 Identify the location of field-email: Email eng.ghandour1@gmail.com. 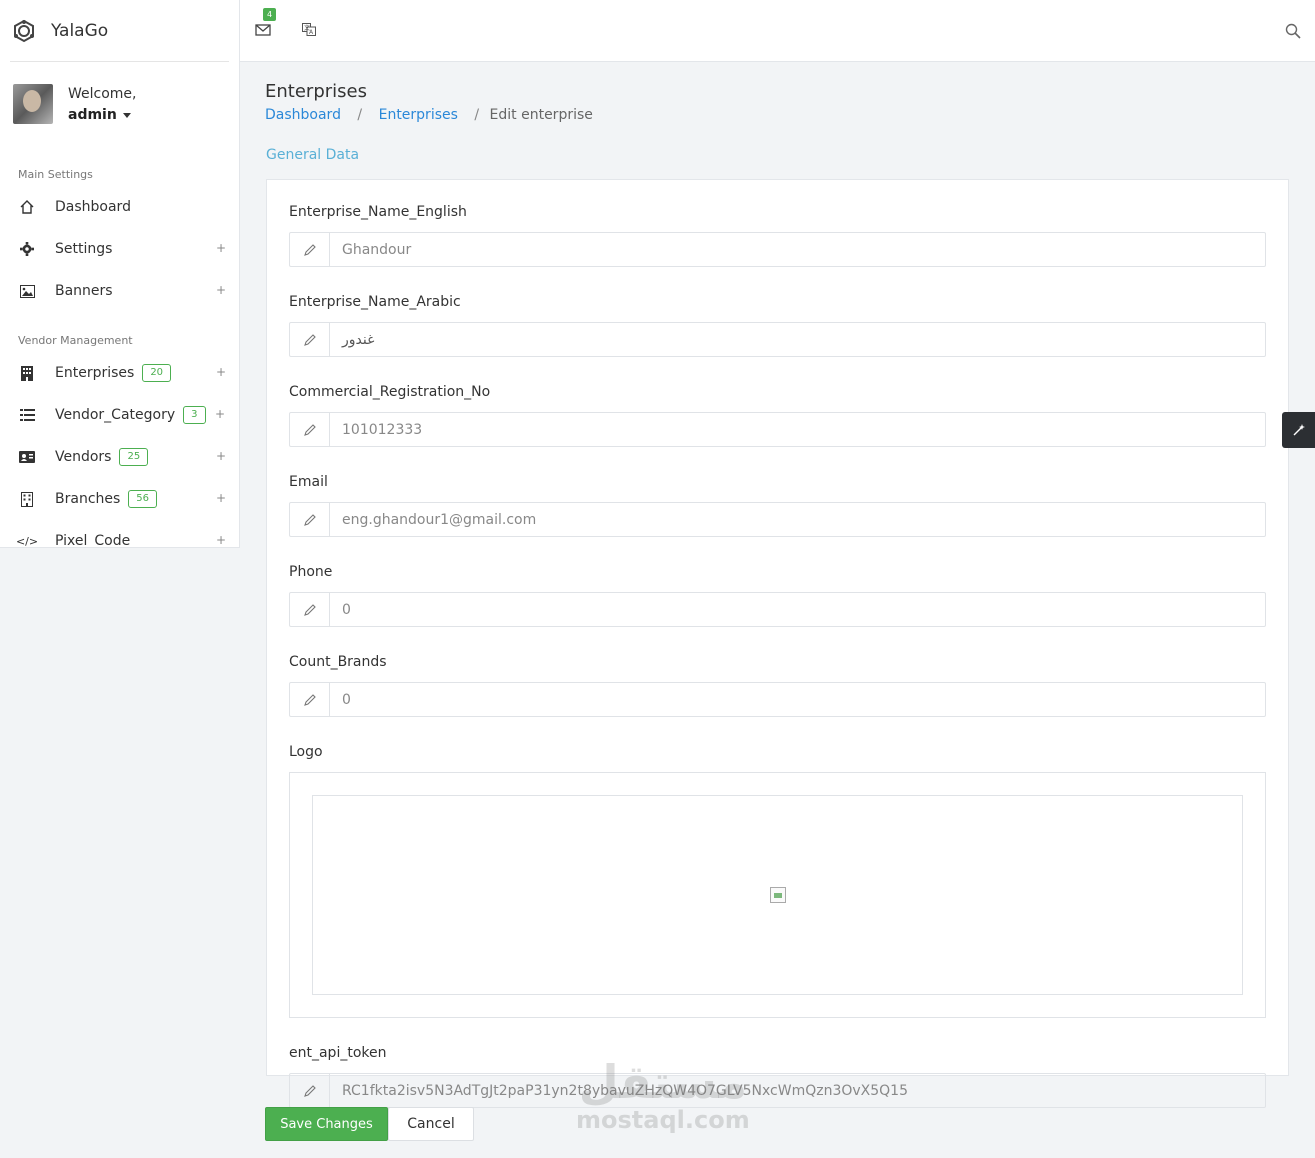
(777, 504).